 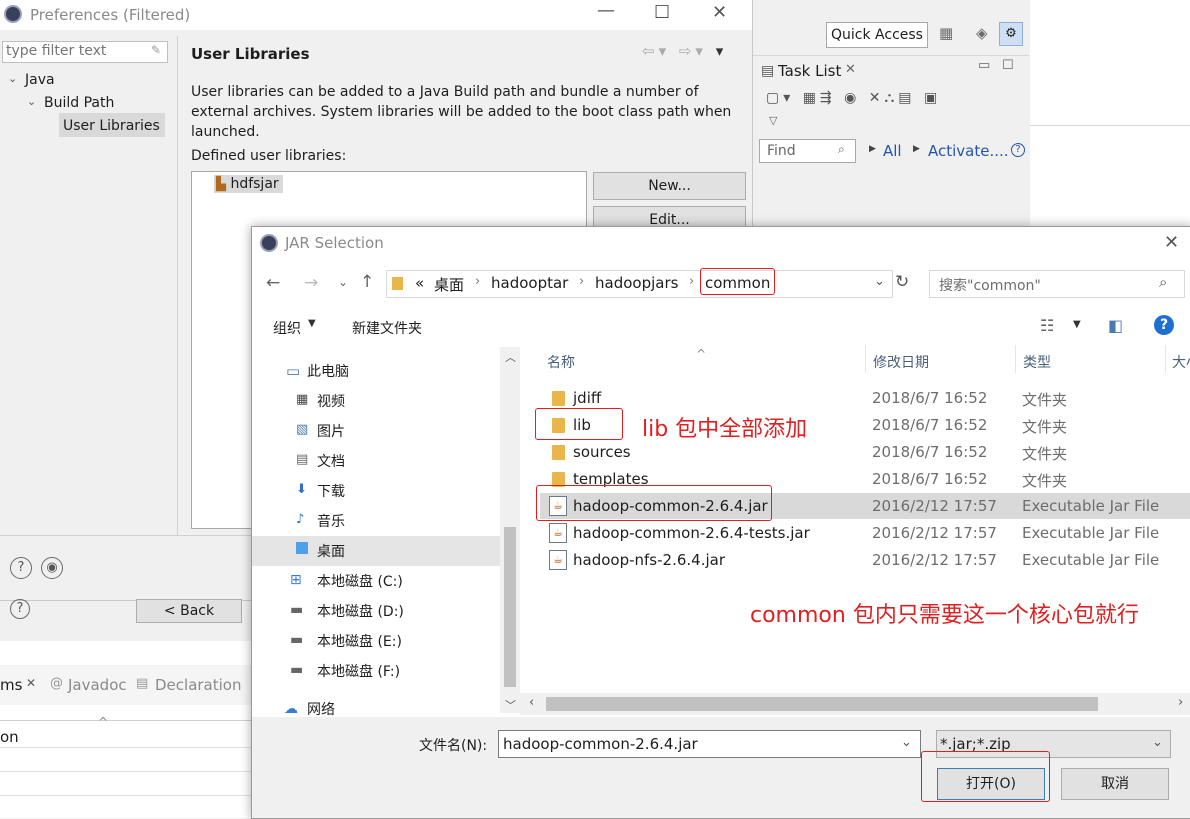 What do you see at coordinates (331, 431) in the screenshot?
I see `nav-item-pictures: 图片` at bounding box center [331, 431].